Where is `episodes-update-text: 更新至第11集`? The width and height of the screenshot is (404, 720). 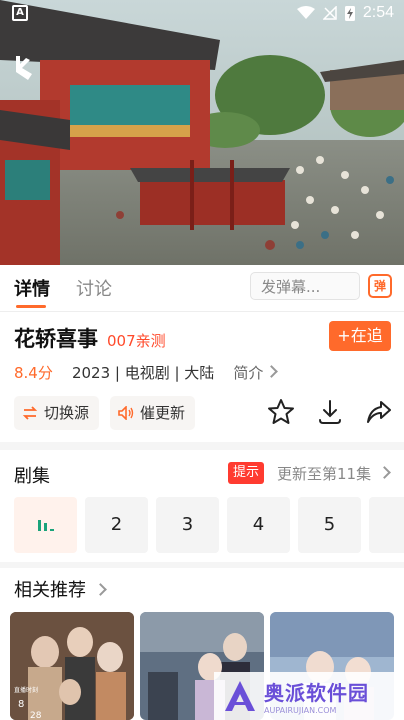
episodes-update-text: 更新至第11集 is located at coordinates (324, 474).